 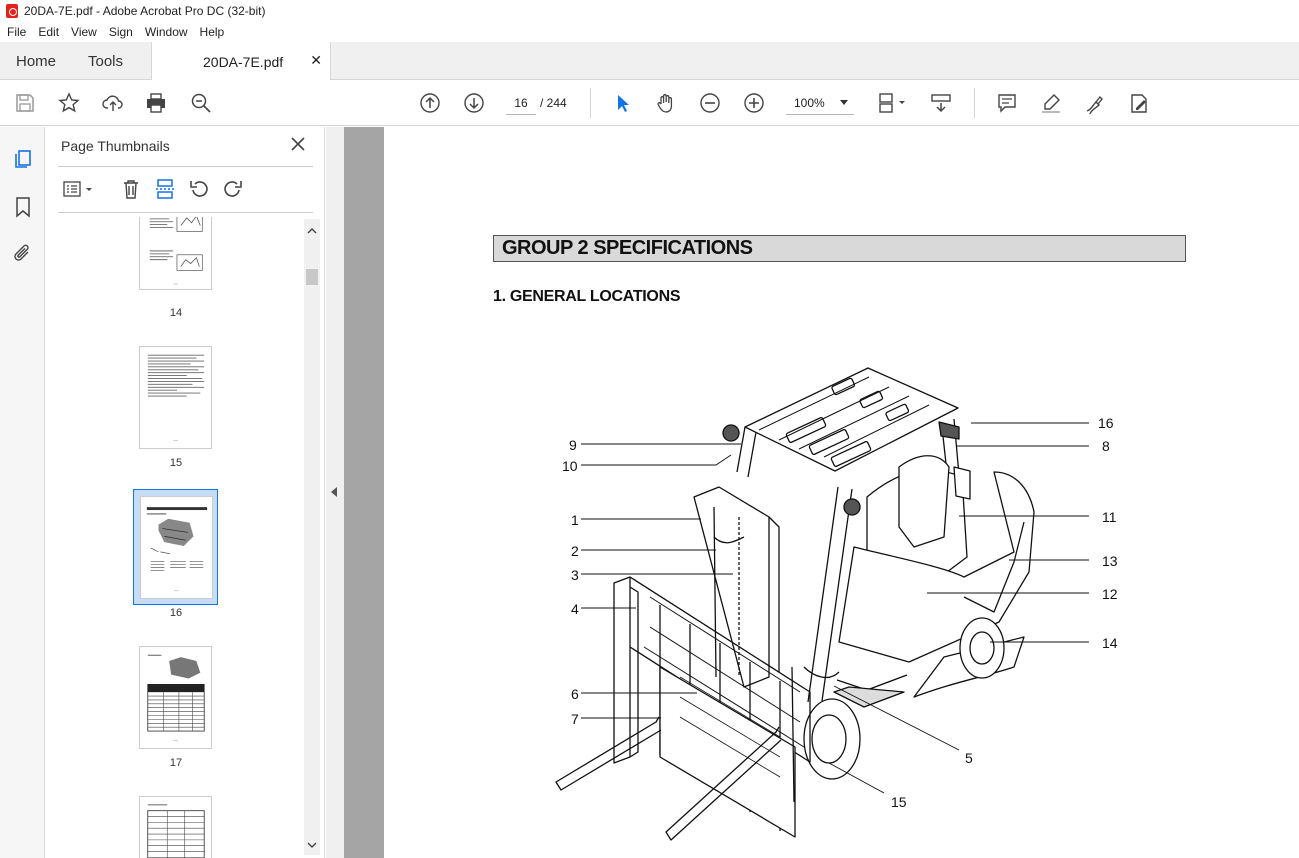 I want to click on rotate-right-icon, so click(x=233, y=189).